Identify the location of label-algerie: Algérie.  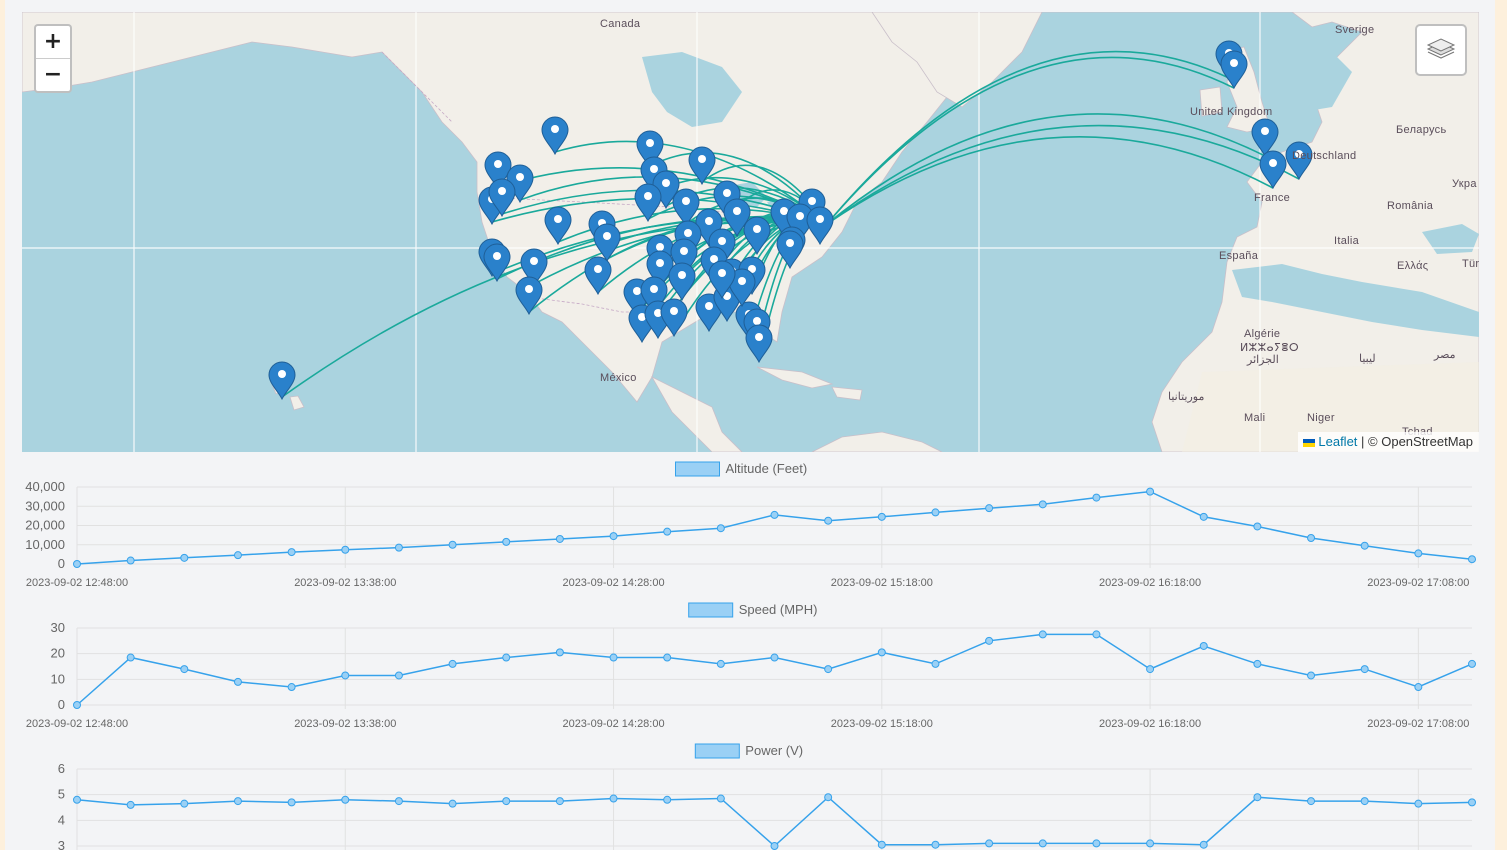
(1262, 334).